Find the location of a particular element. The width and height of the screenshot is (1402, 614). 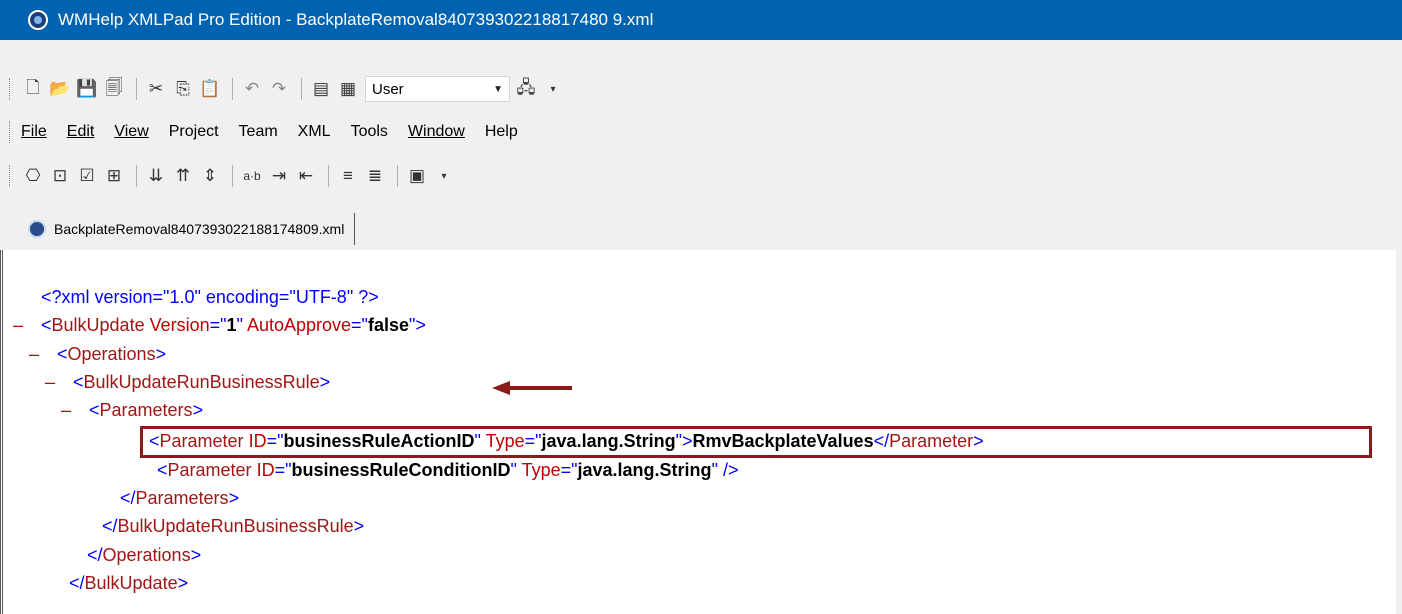

decl-text: <?xml version="1.0" encoding="UTF-8" ?> is located at coordinates (210, 297).